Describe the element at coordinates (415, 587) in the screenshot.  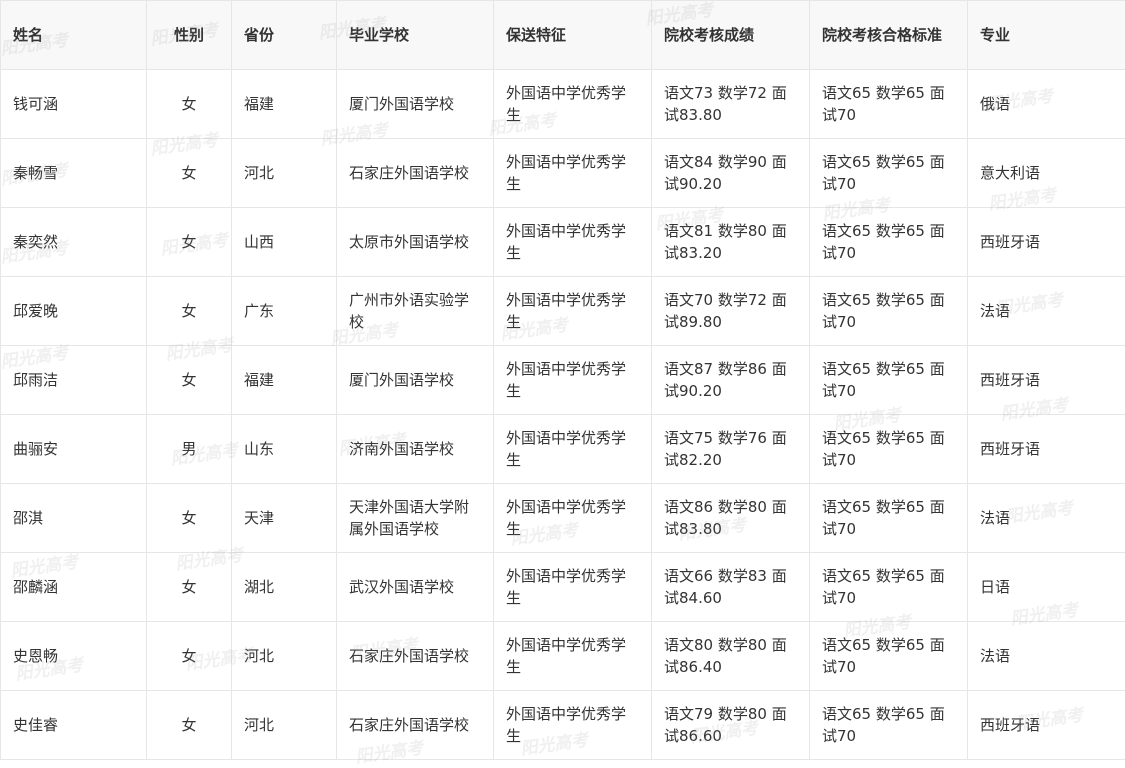
I see `cell-school: 武汉外国语学校` at that location.